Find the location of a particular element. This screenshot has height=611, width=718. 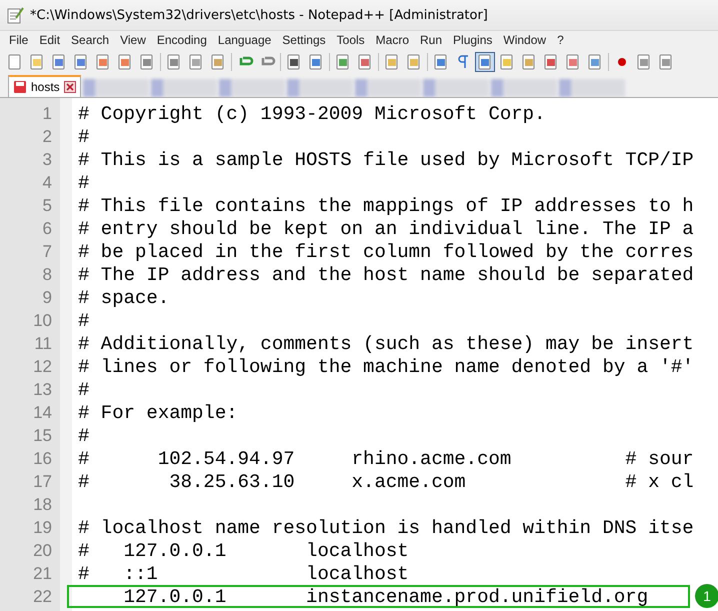

code-line: # space. is located at coordinates (124, 297).